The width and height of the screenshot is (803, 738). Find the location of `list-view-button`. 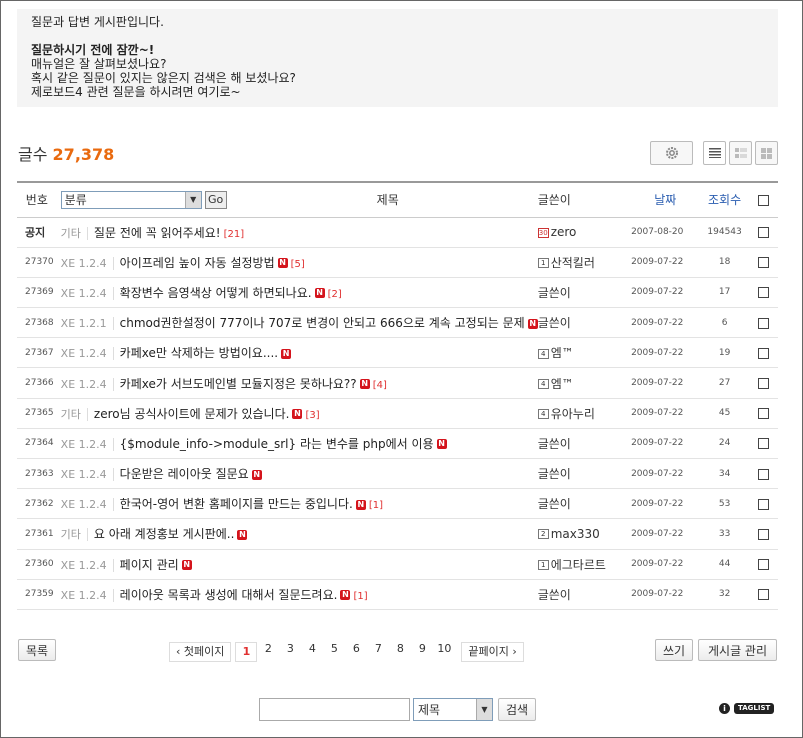

list-view-button is located at coordinates (714, 153).